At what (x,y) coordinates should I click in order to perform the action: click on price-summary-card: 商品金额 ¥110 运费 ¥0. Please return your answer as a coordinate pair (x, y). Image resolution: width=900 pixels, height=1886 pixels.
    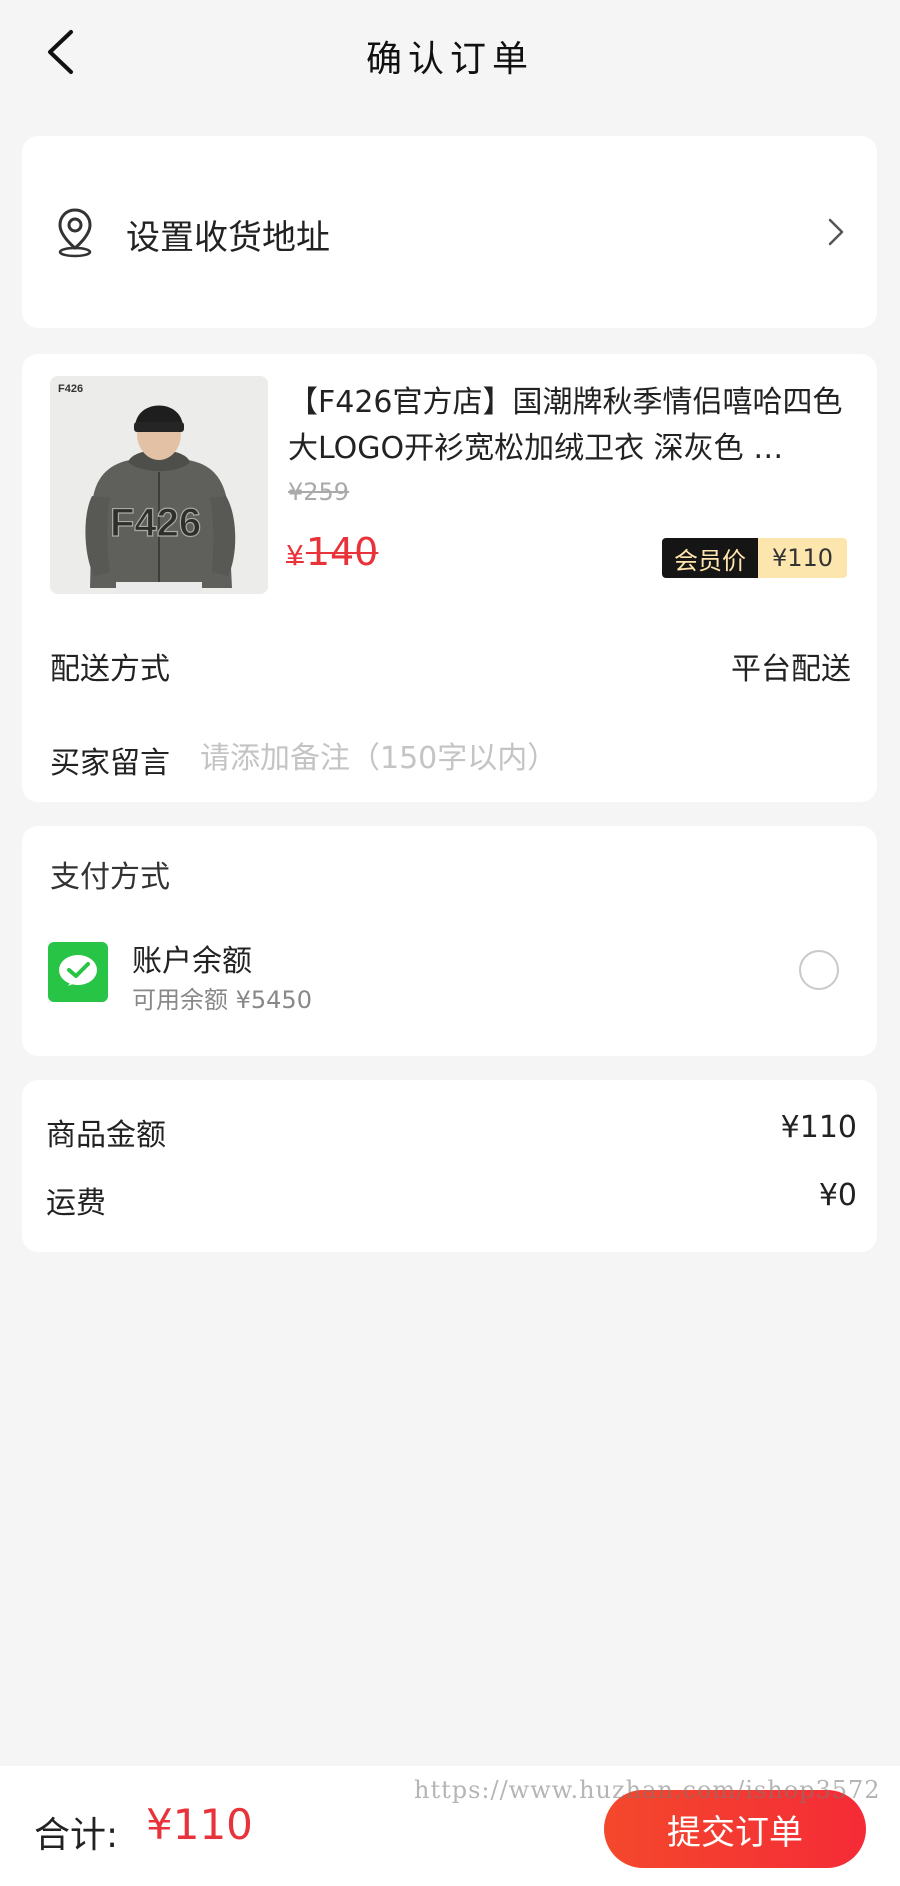
    Looking at the image, I should click on (449, 1166).